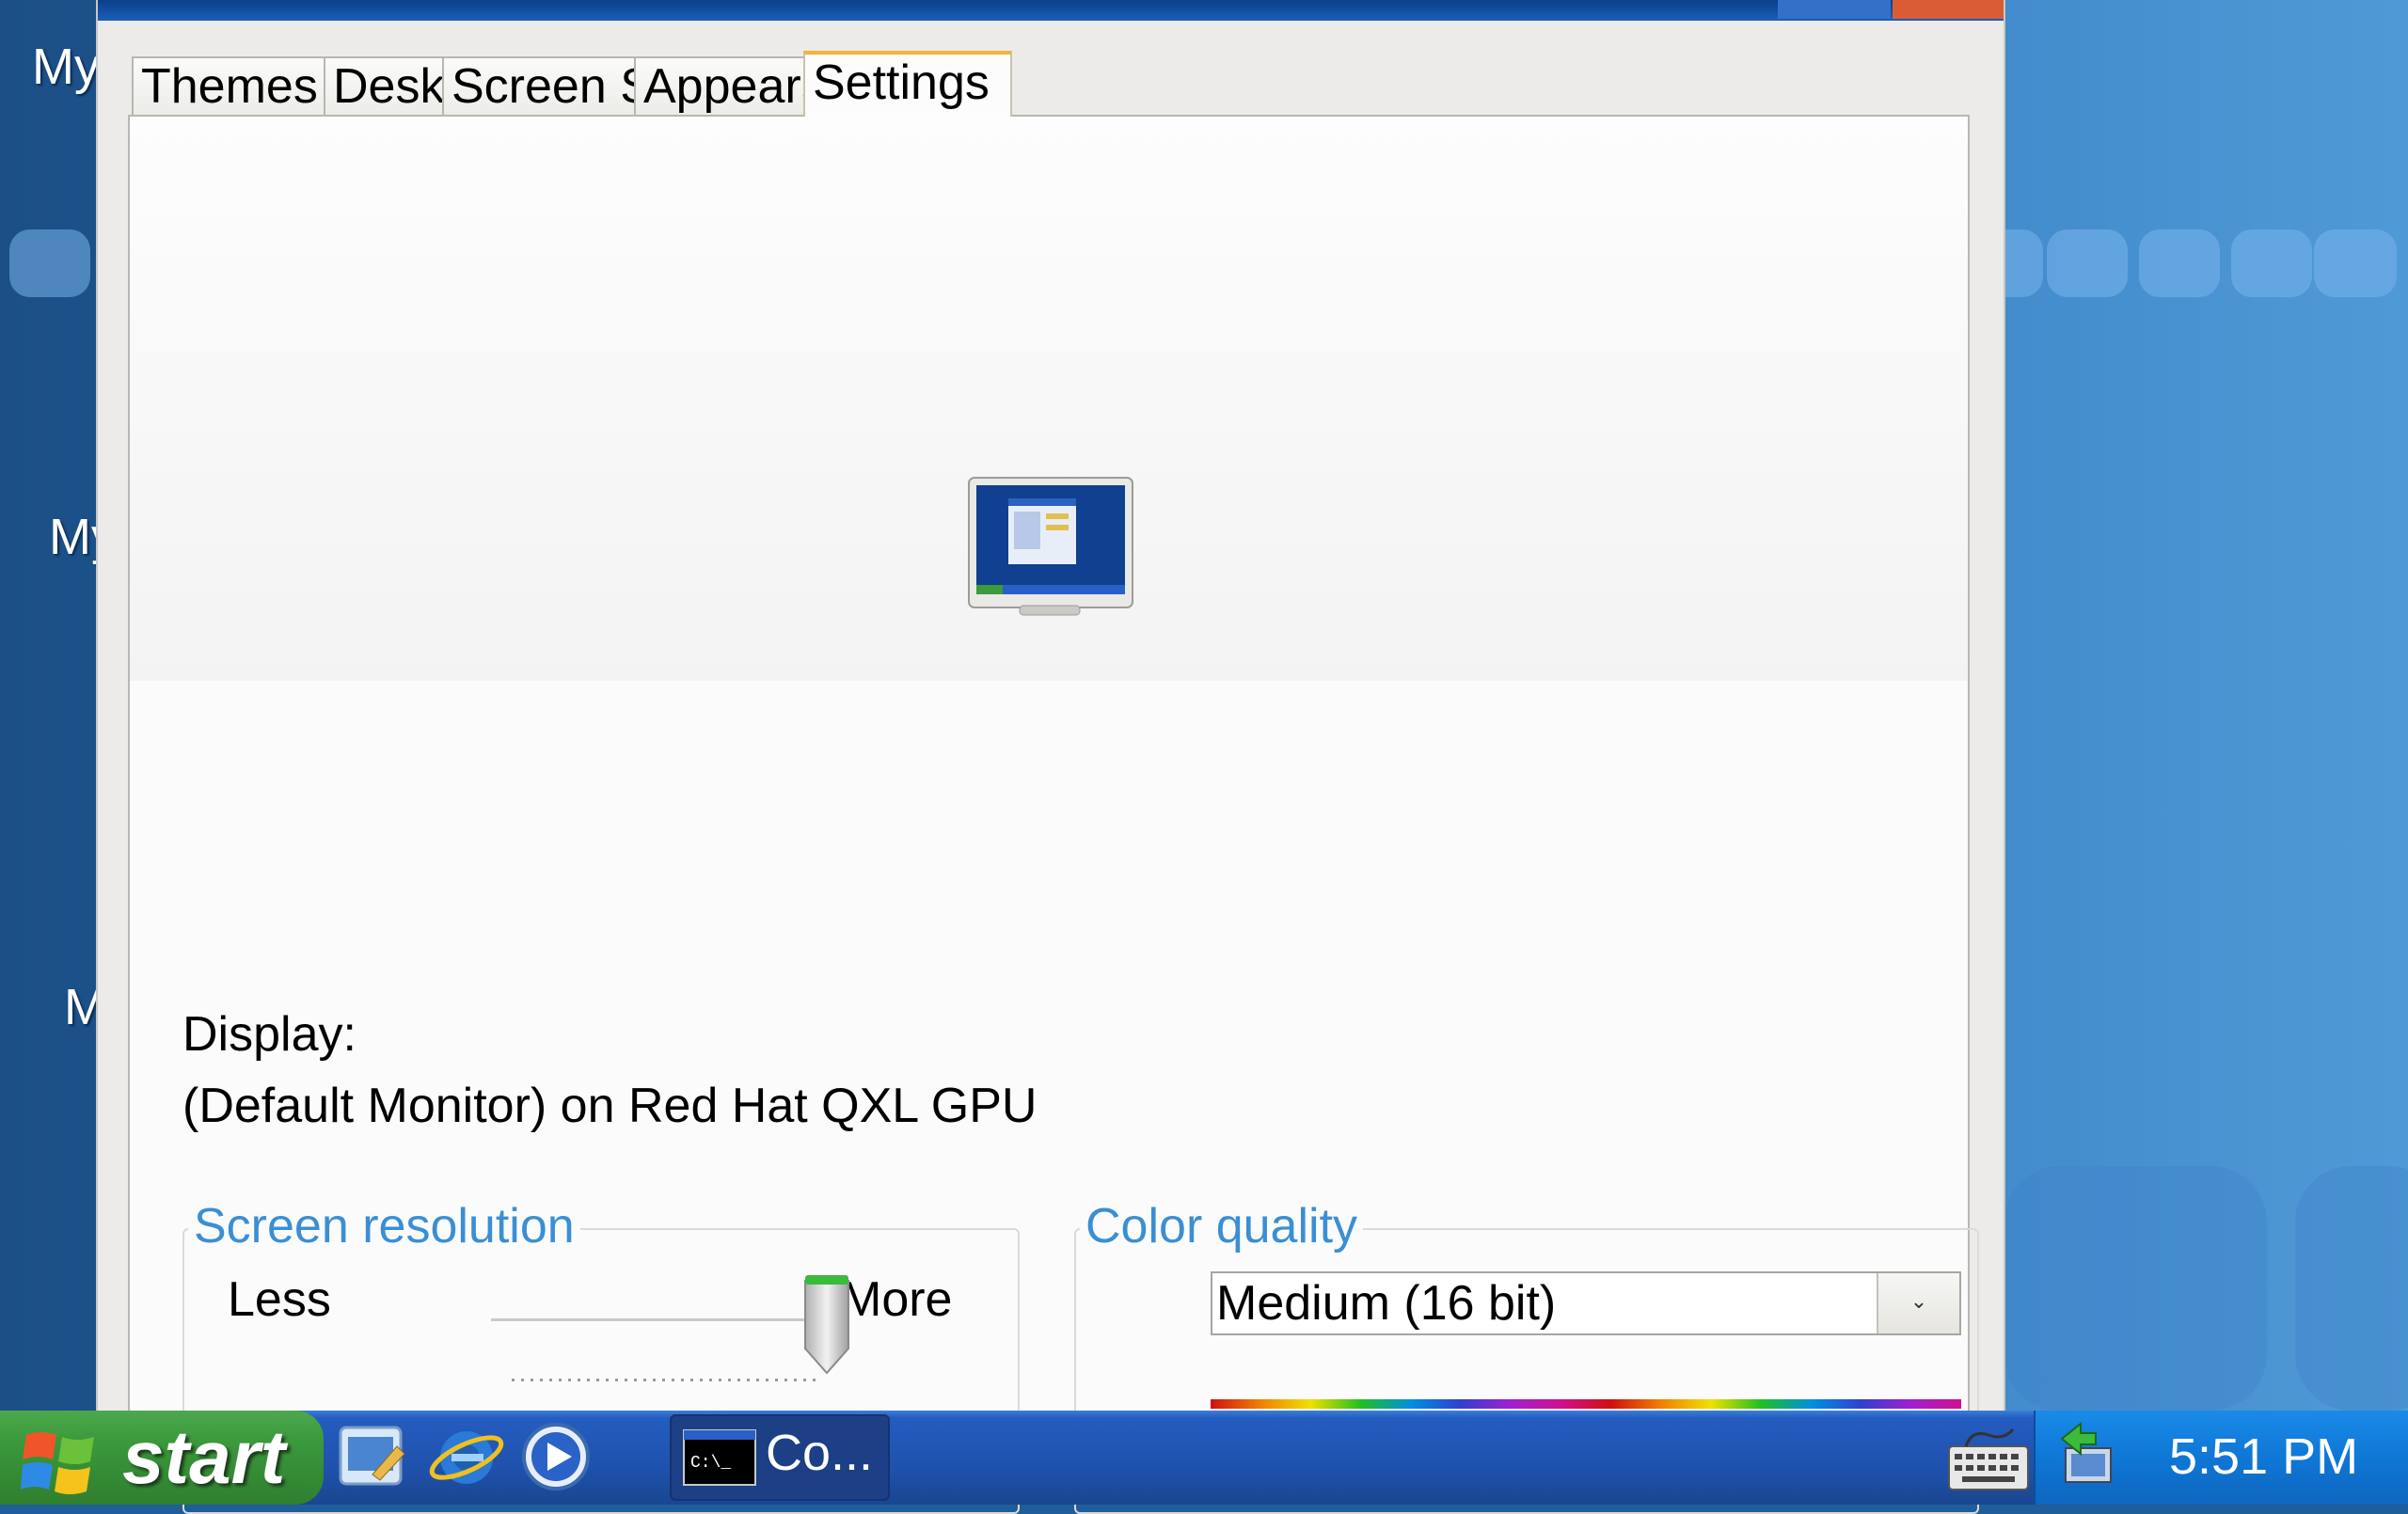  Describe the element at coordinates (419, 86) in the screenshot. I see `tab-desktop: Desktop` at that location.